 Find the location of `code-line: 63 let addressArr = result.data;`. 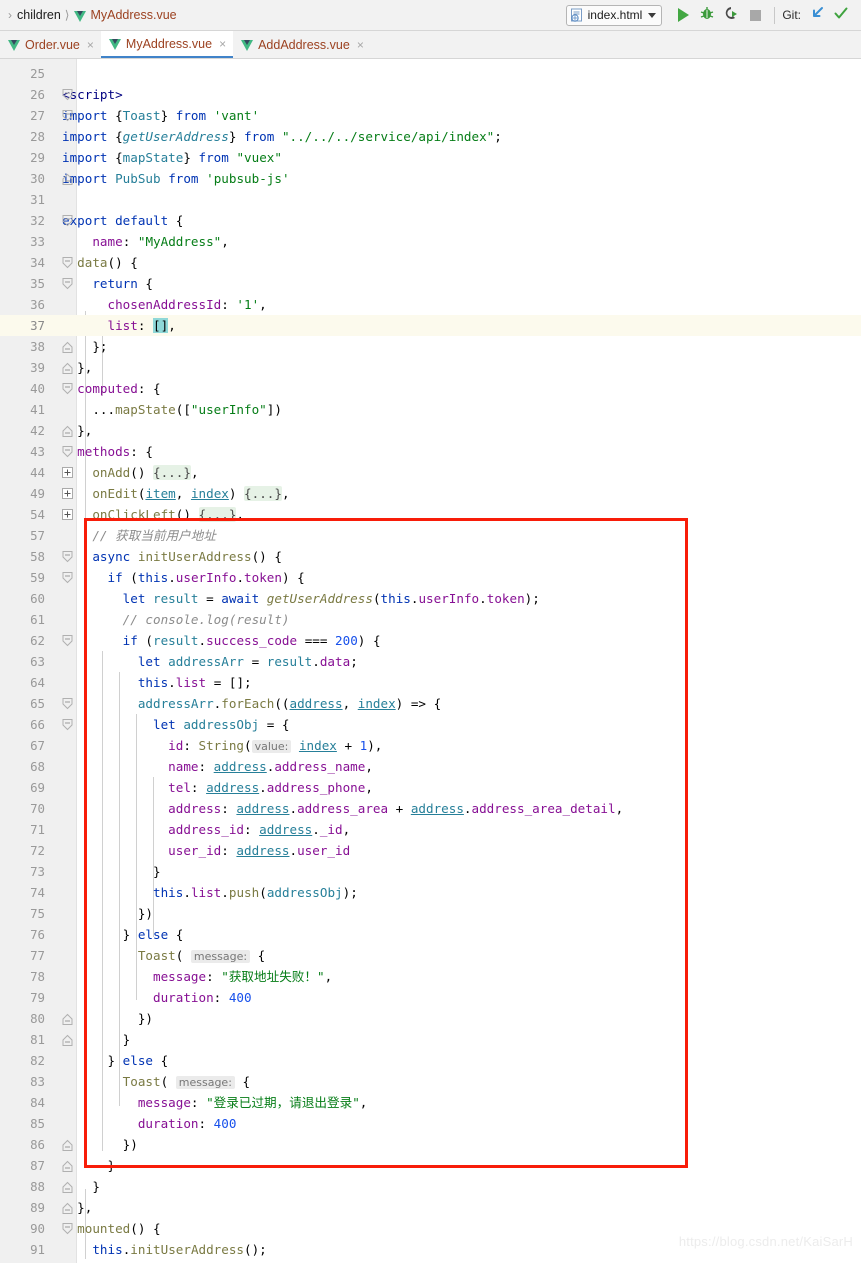

code-line: 63 let addressArr = result.data; is located at coordinates (430, 661).